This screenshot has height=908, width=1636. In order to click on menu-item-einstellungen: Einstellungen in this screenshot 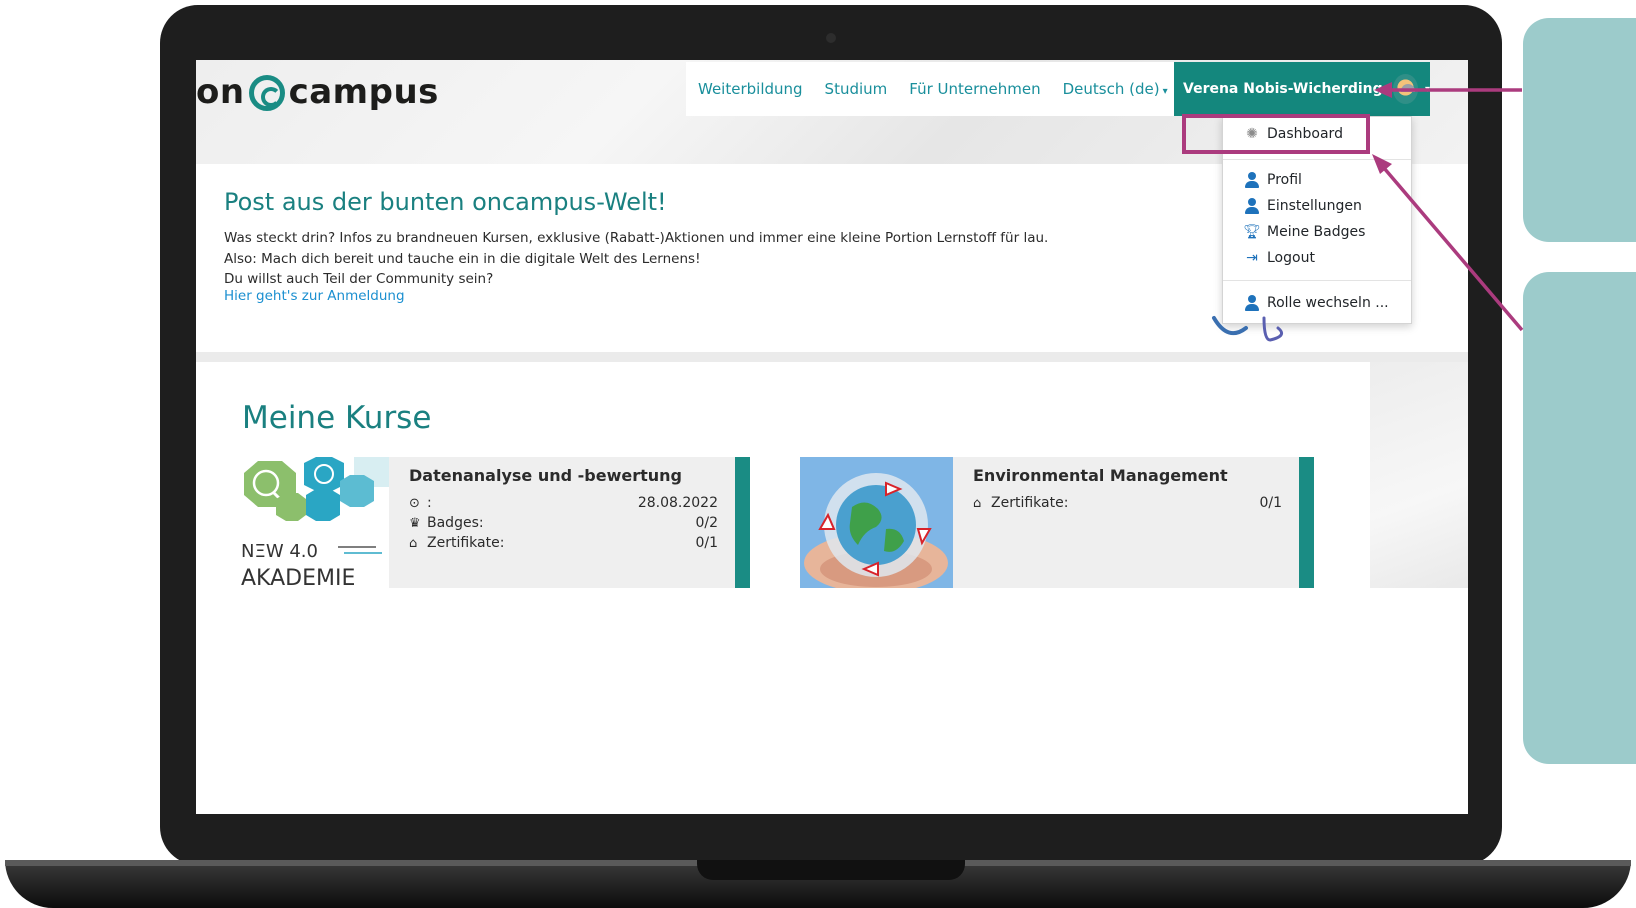, I will do `click(1317, 206)`.